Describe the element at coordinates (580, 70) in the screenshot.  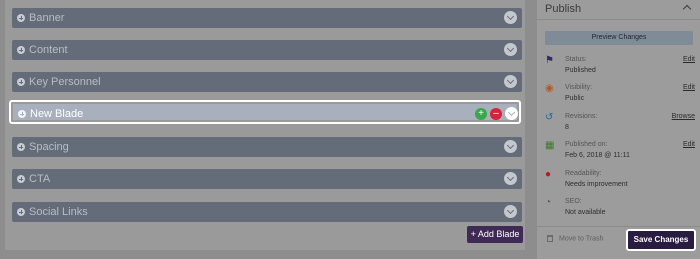
I see `status-value: Published` at that location.